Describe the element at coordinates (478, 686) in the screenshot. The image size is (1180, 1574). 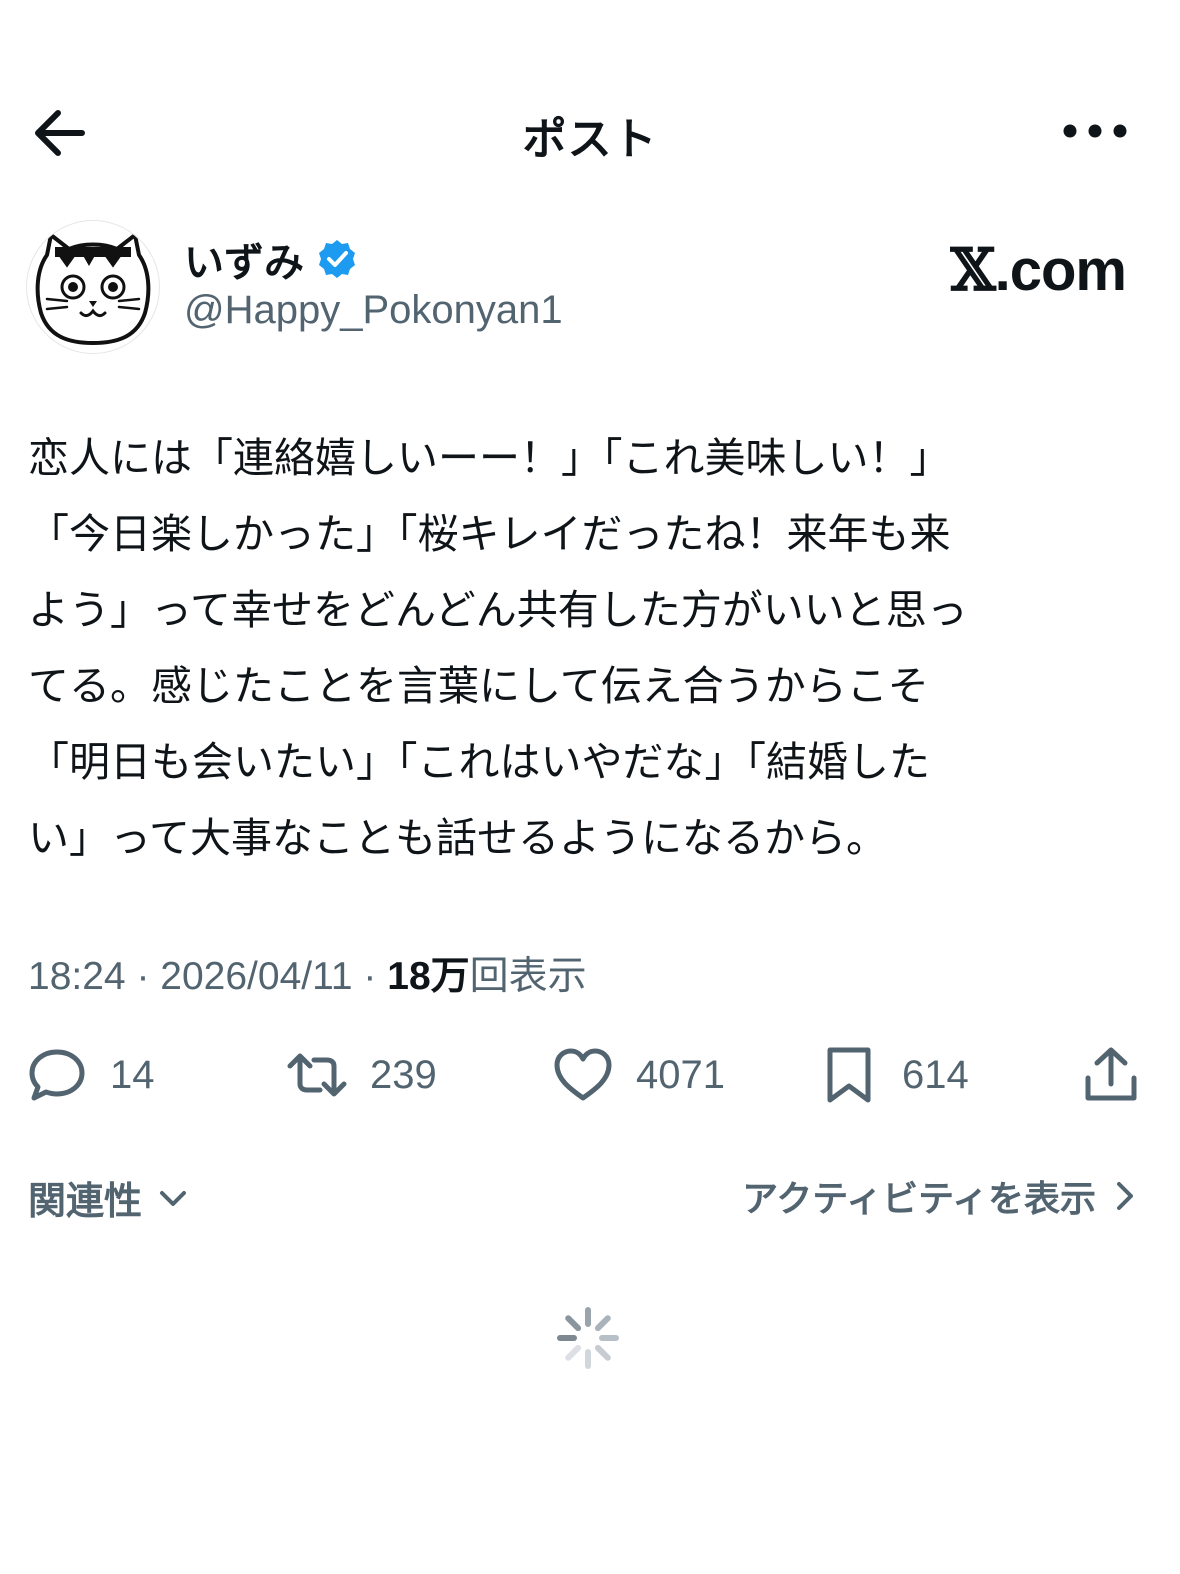
I see `tweet-line: てる。感じたことを言葉にして伝え合うからこそ` at that location.